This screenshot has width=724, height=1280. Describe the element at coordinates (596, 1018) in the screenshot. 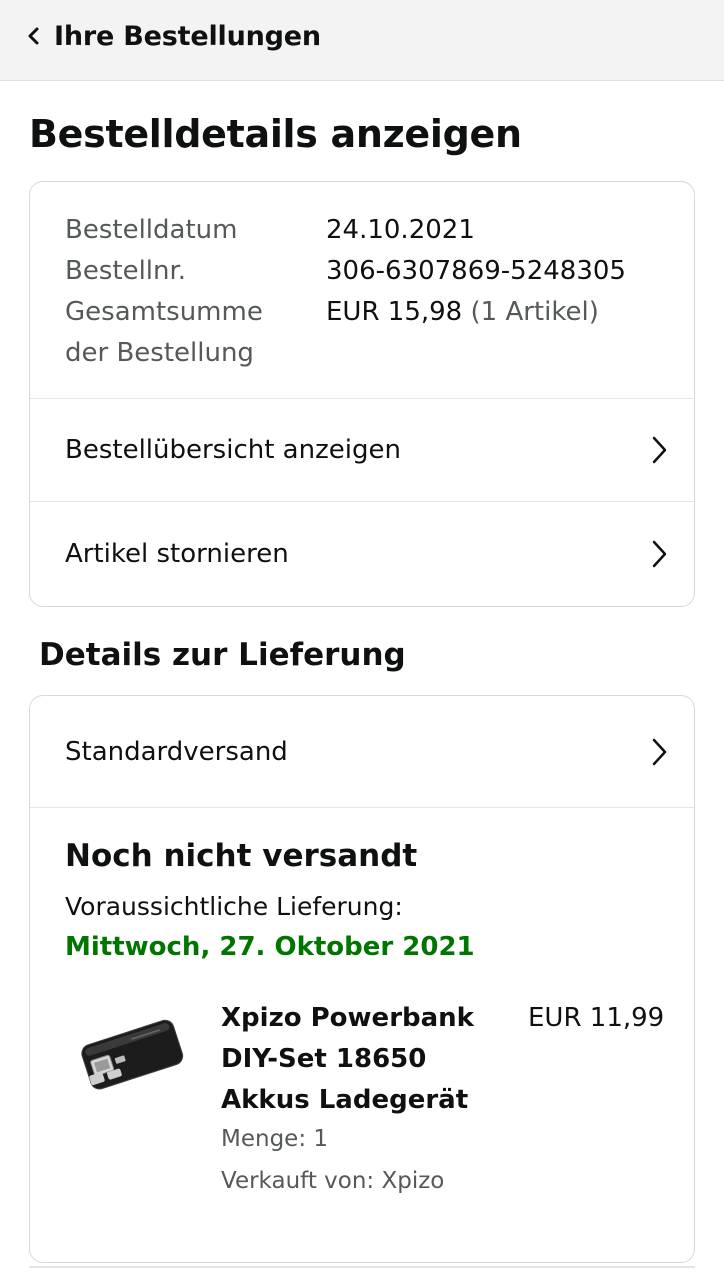

I see `product-price: EUR 11,99` at that location.